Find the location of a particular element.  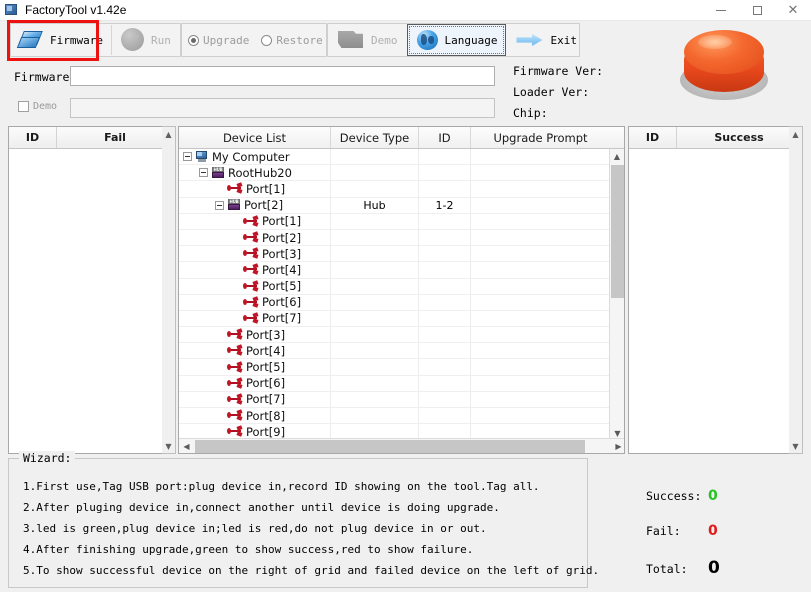

total-stat-label: Total: is located at coordinates (667, 569).